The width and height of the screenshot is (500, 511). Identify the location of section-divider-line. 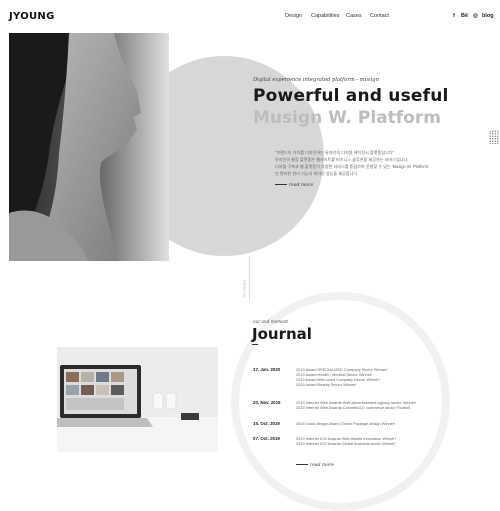
(249, 278).